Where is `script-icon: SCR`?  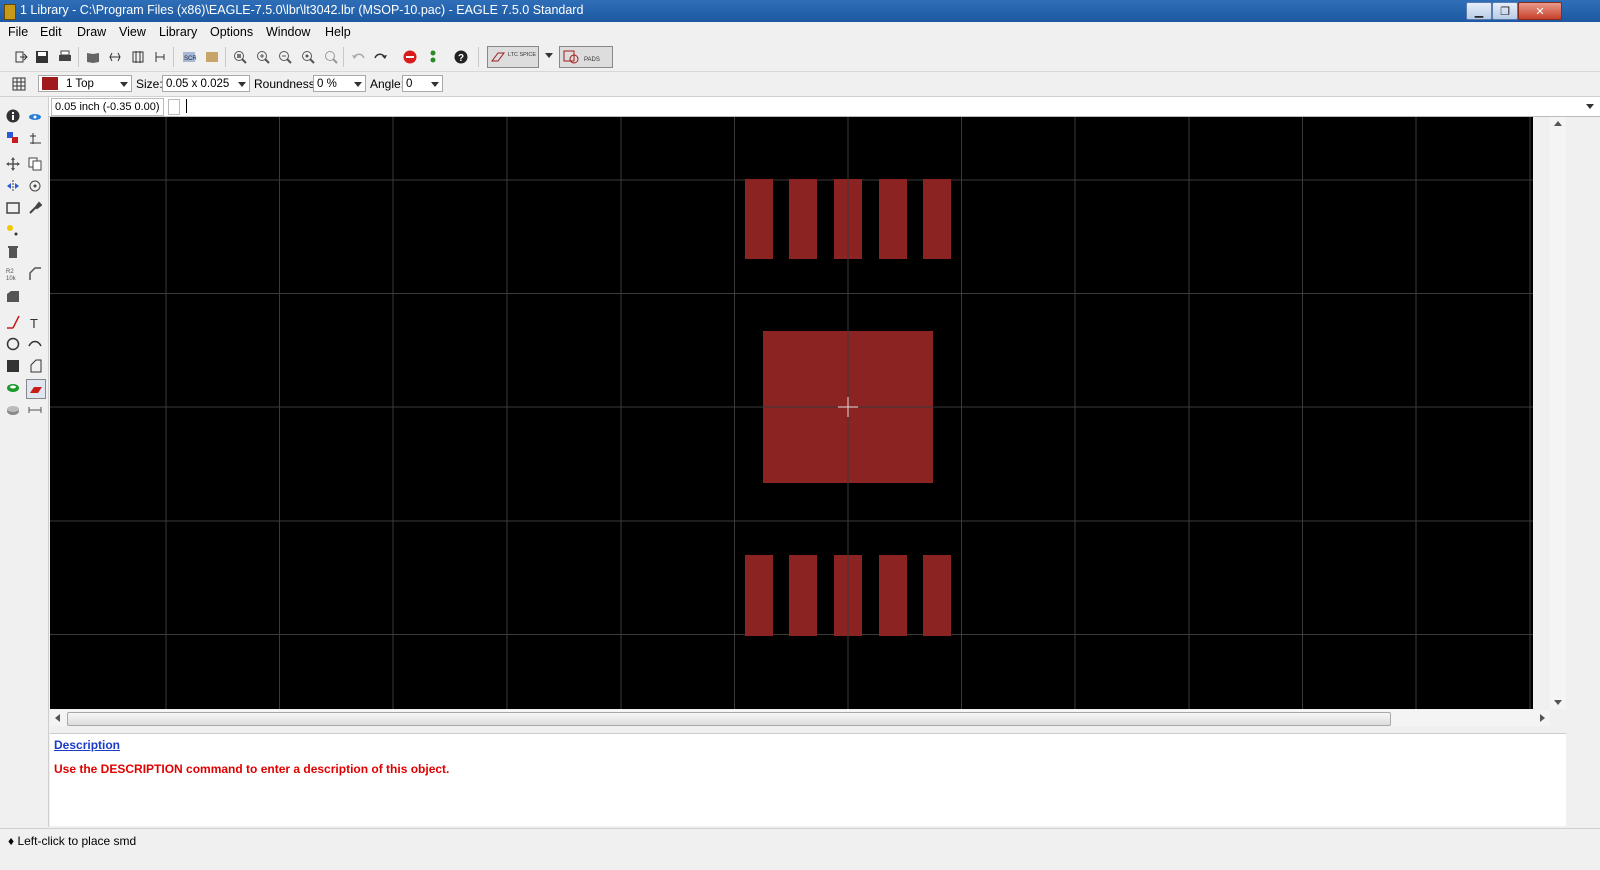
script-icon: SCR is located at coordinates (189, 57).